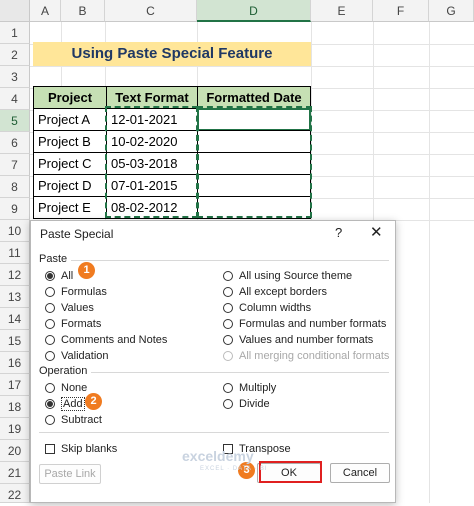 This screenshot has width=474, height=506. I want to click on row-header-13: 13, so click(15, 297).